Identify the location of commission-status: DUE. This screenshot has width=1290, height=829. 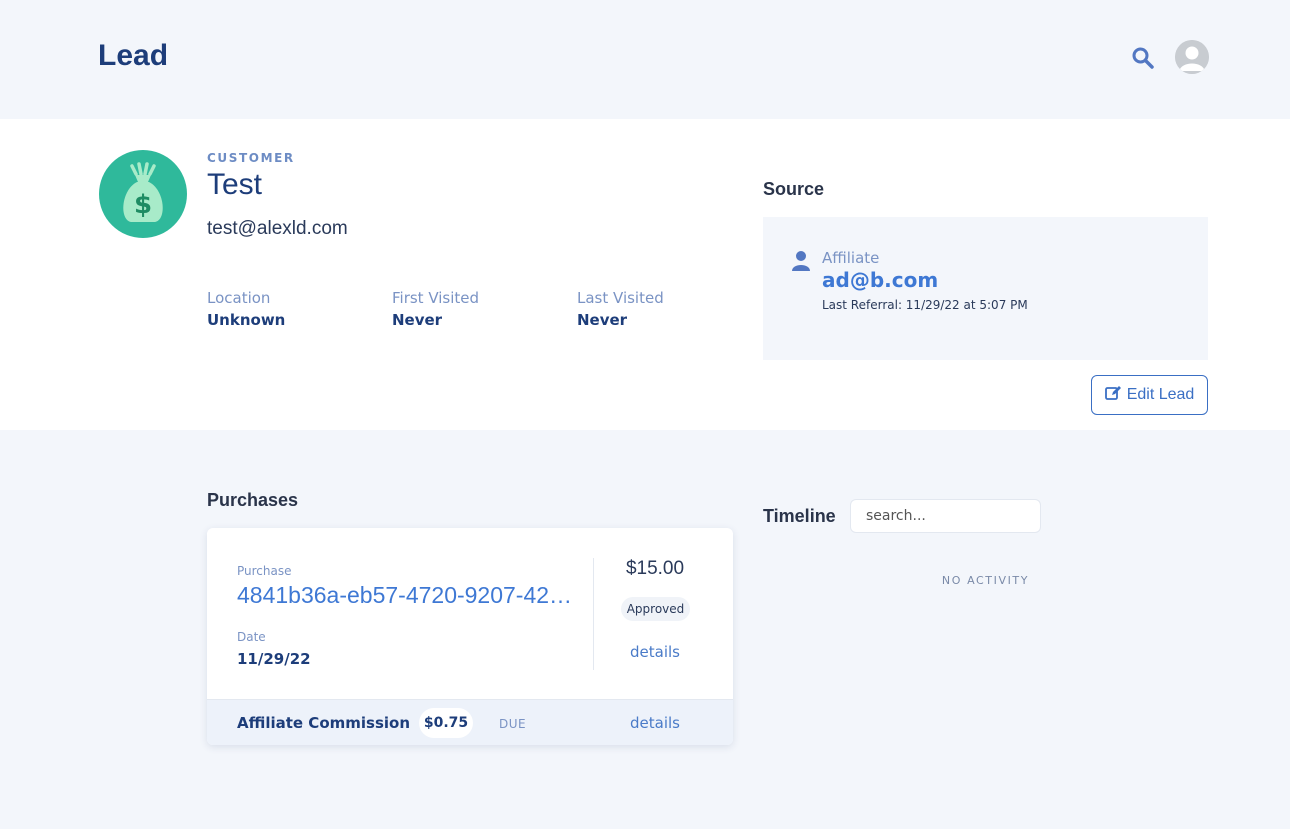
(513, 724).